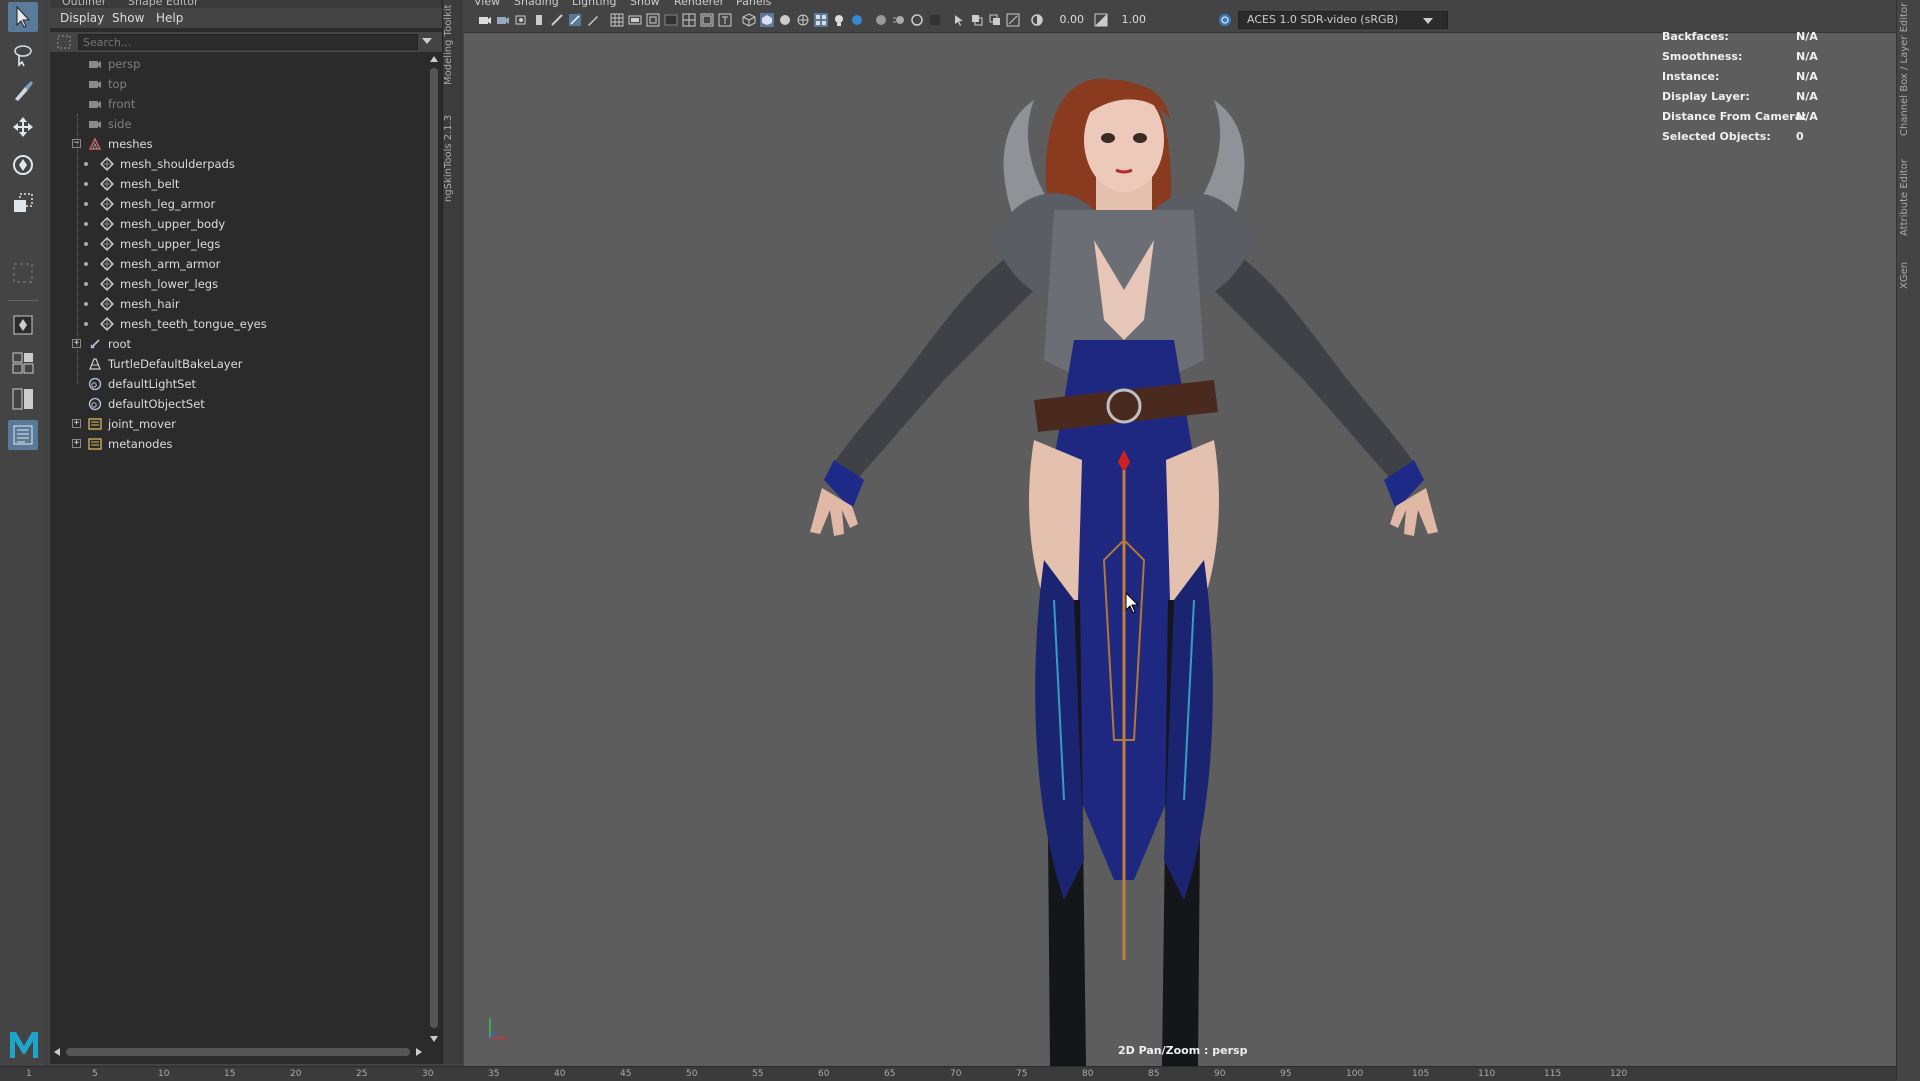 This screenshot has width=1920, height=1081. What do you see at coordinates (753, 4) in the screenshot?
I see `menu-panels: Panels` at bounding box center [753, 4].